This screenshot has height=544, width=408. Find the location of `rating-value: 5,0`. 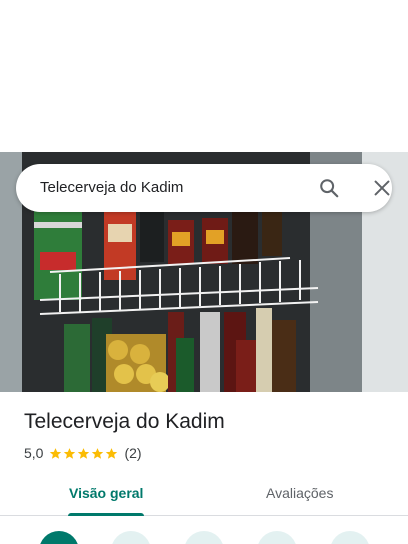

rating-value: 5,0 is located at coordinates (34, 453).